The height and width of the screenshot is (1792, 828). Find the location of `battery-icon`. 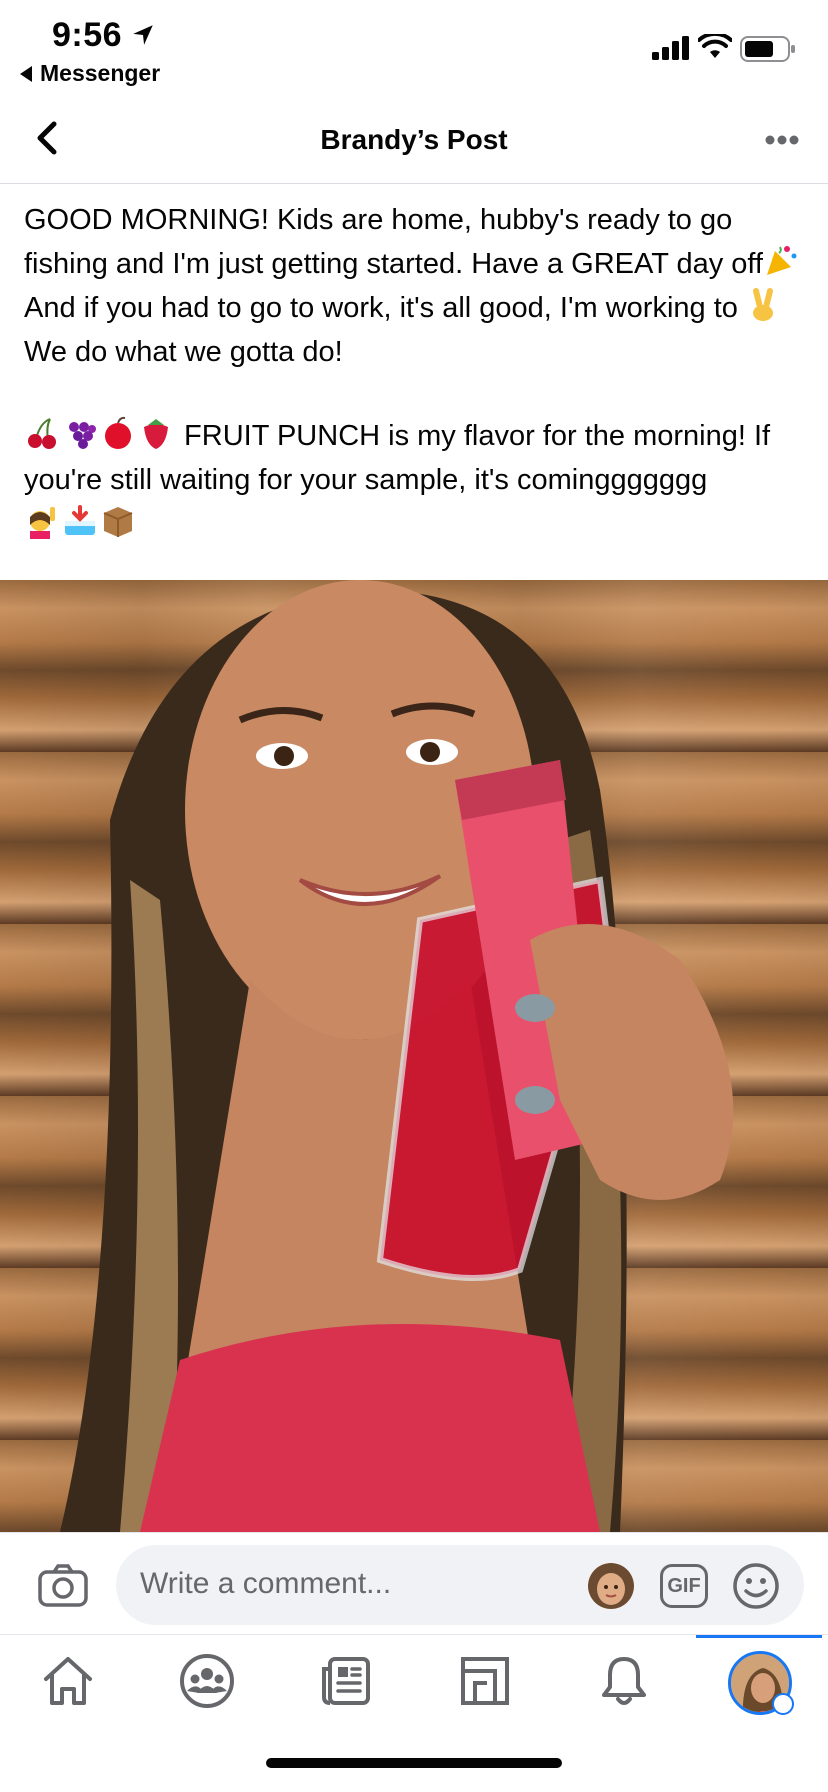

battery-icon is located at coordinates (767, 49).